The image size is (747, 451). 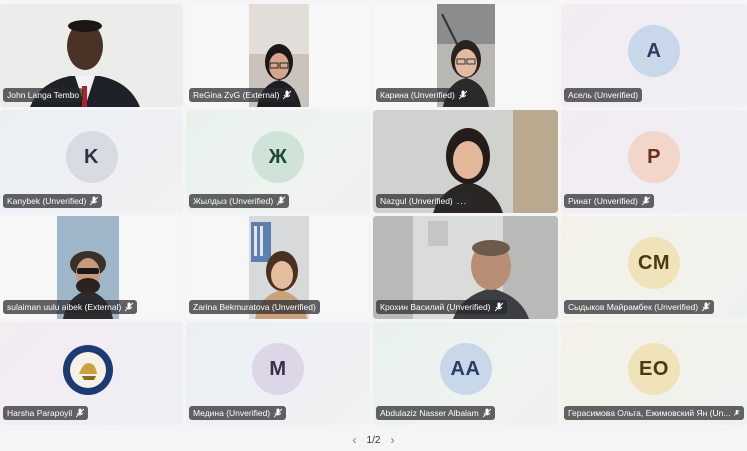 I want to click on participant-tile-9: sulaiman uulu aibek (External), so click(x=91, y=267).